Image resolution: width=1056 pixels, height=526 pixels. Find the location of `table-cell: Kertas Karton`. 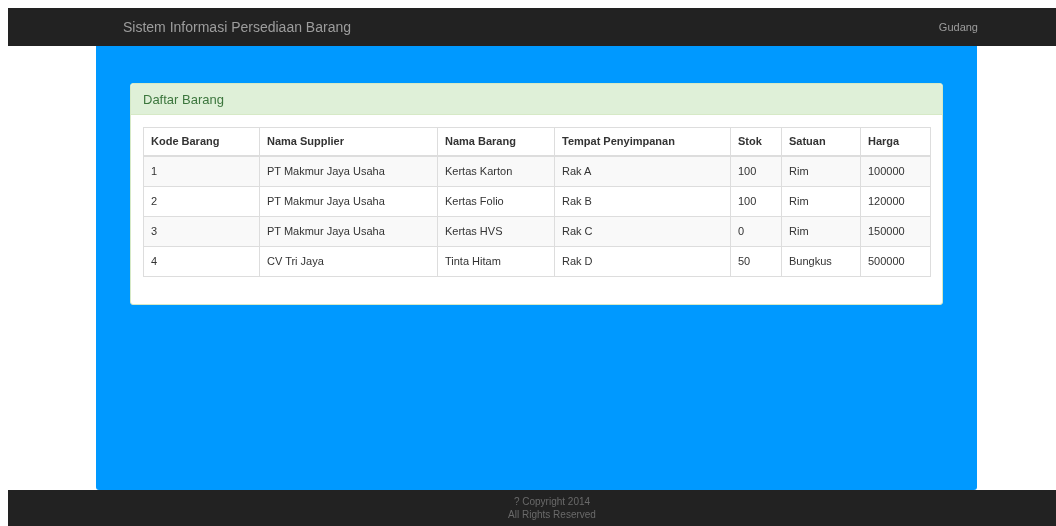

table-cell: Kertas Karton is located at coordinates (496, 170).